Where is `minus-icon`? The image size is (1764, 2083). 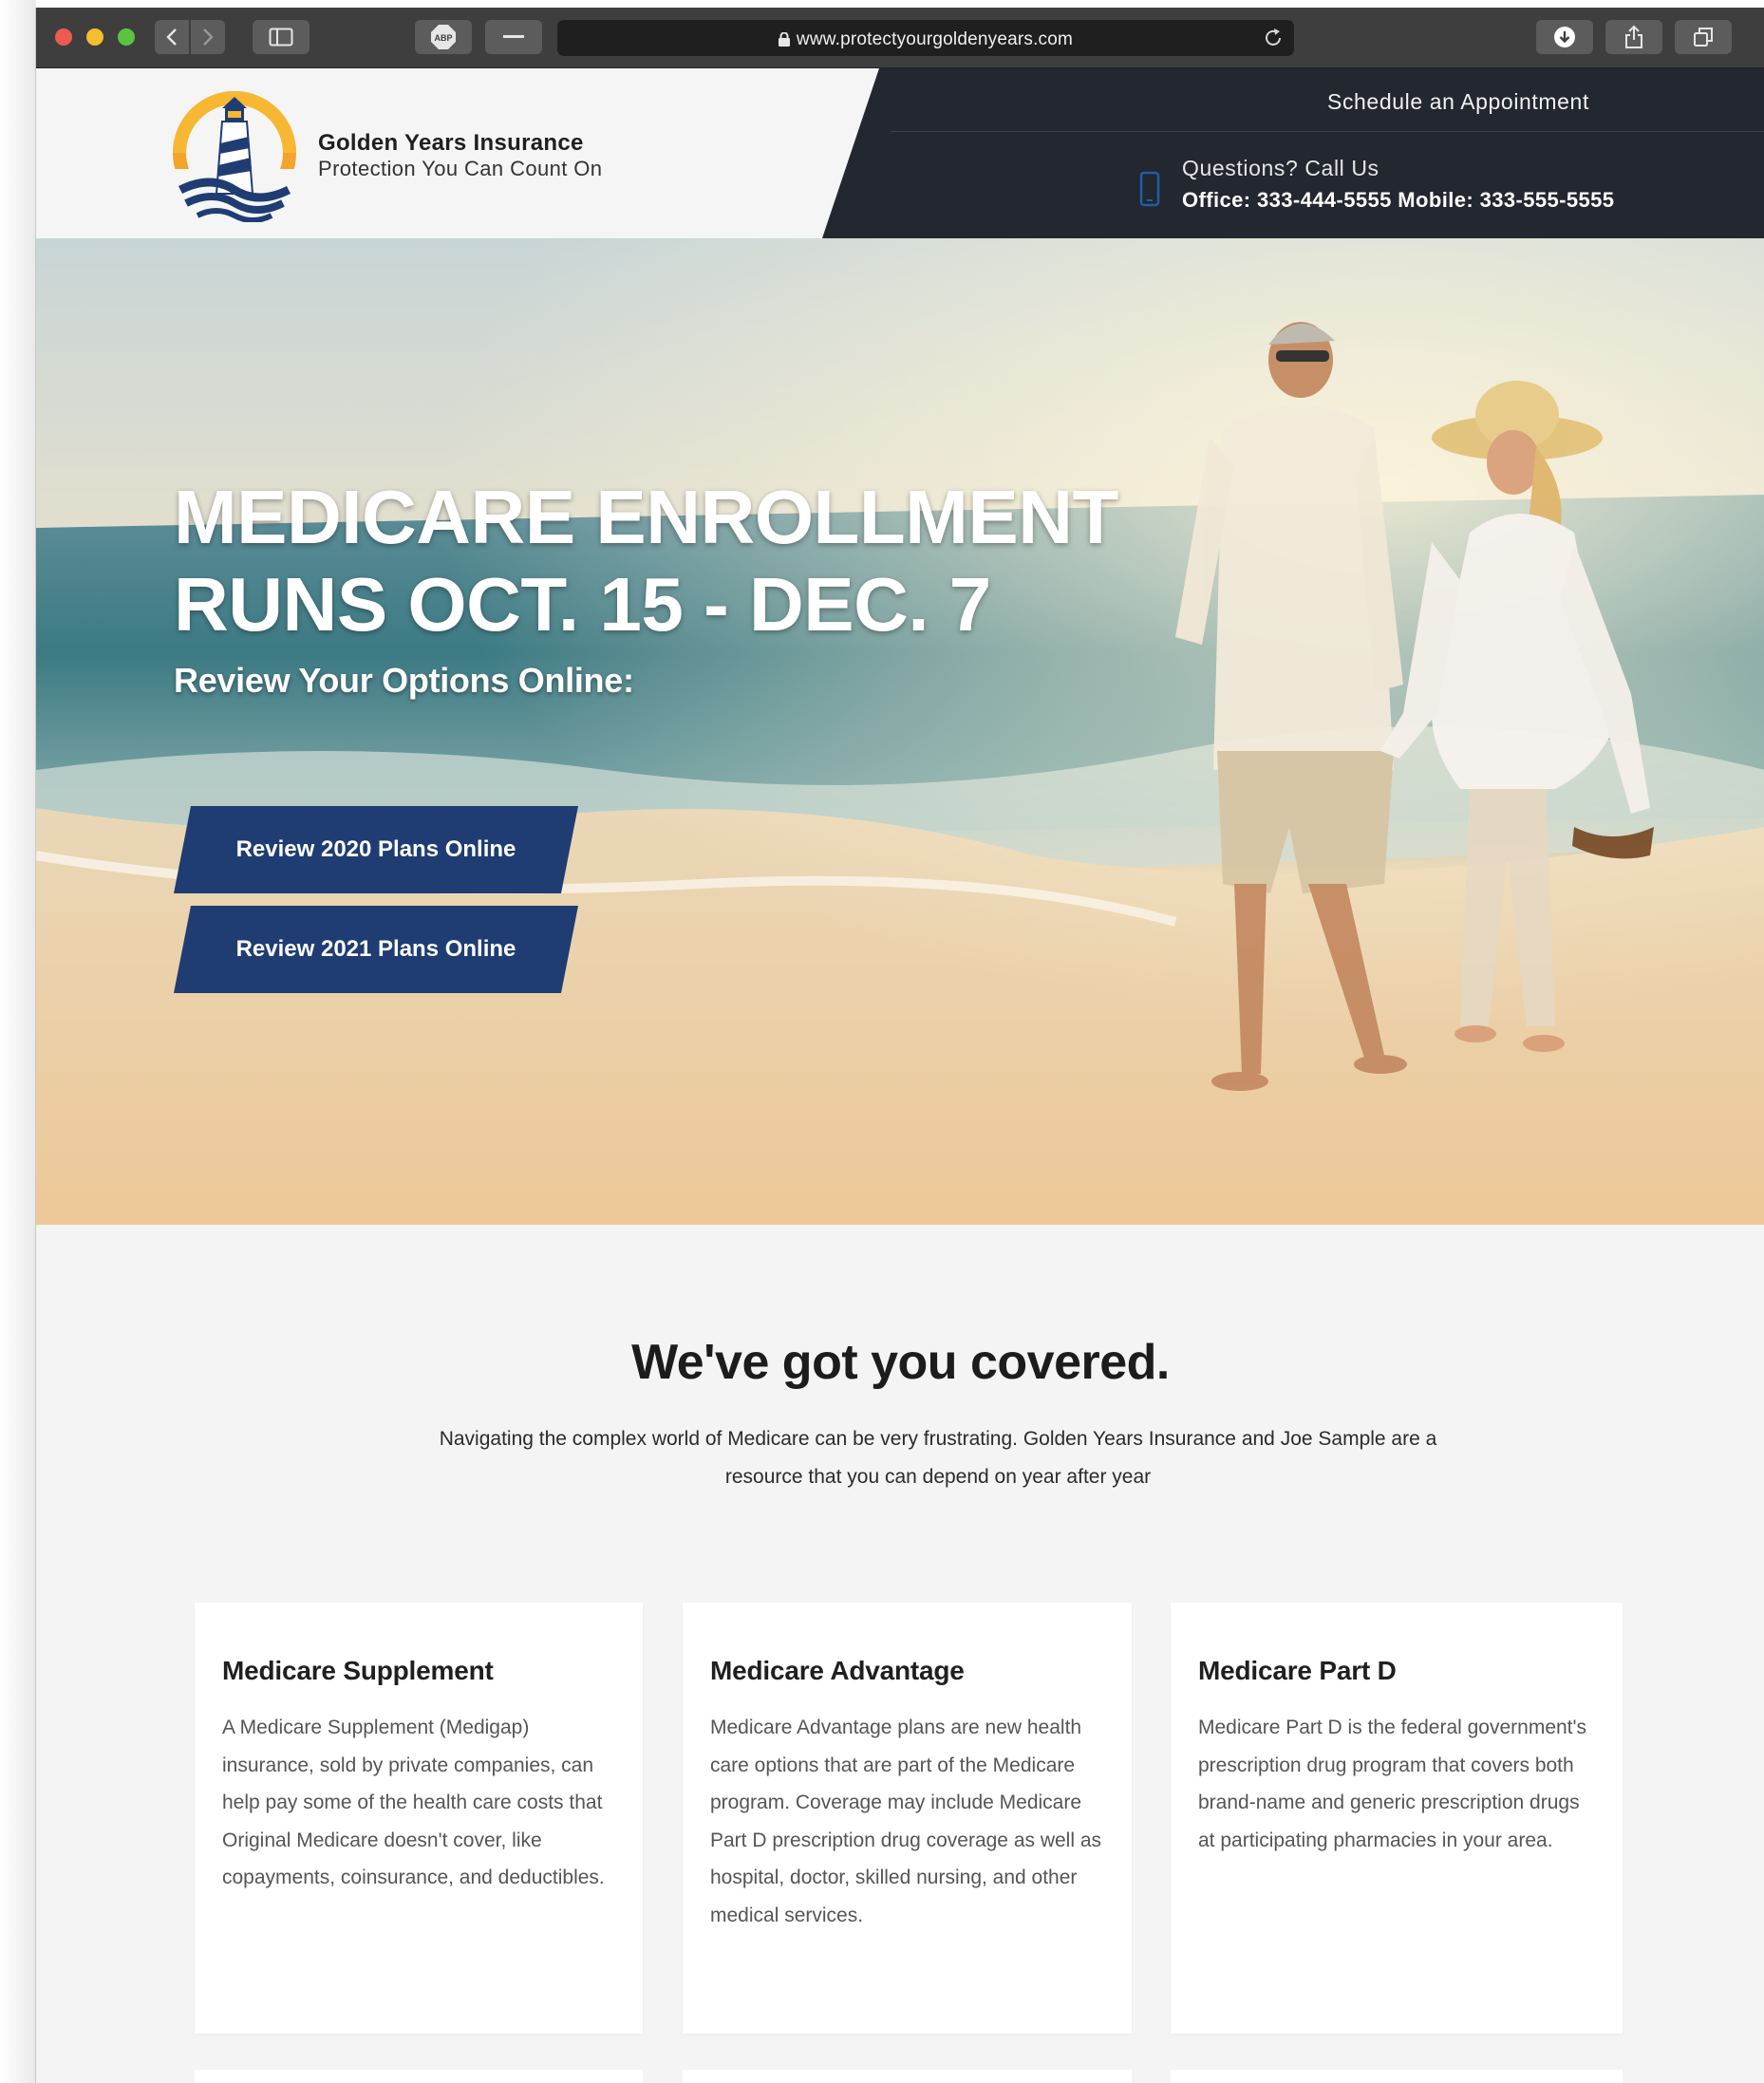 minus-icon is located at coordinates (514, 36).